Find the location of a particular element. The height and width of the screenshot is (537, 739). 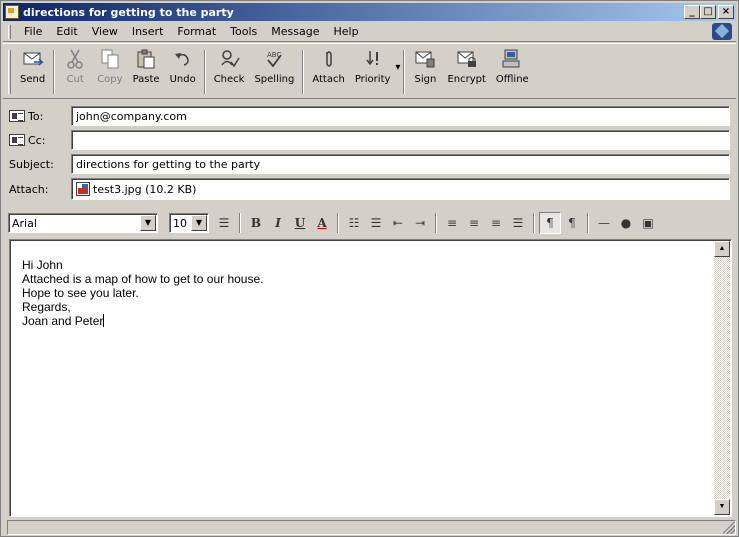

font-color-icon: A is located at coordinates (322, 223).